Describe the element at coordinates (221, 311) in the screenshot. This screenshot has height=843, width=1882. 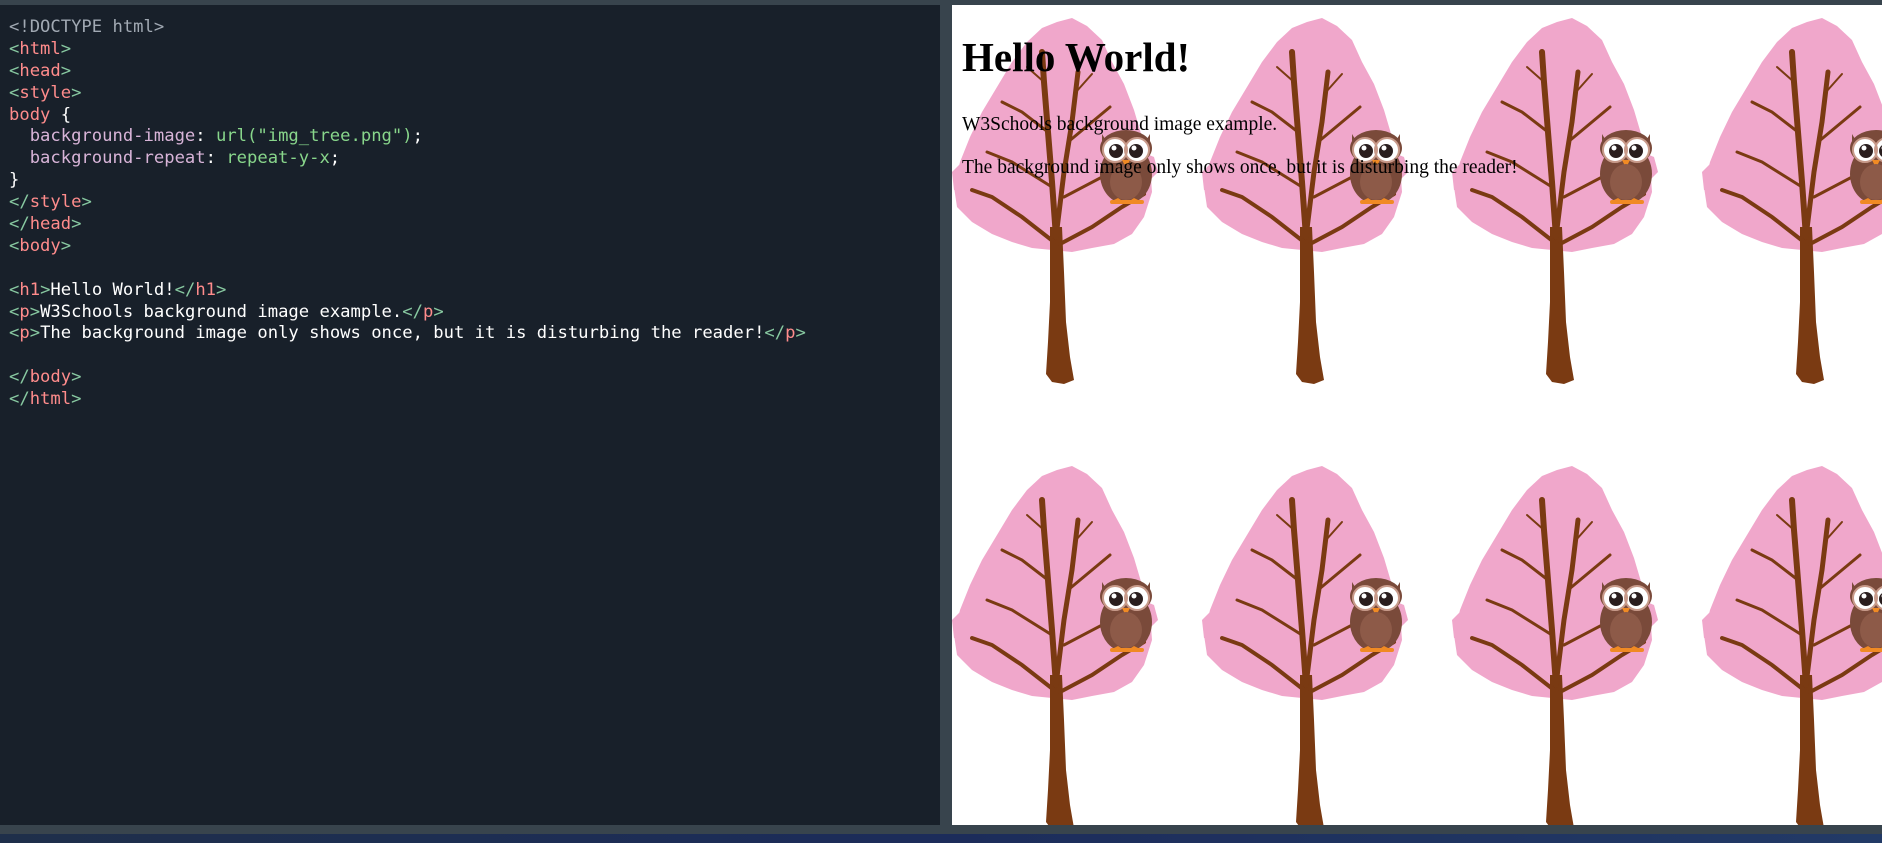
I see `code-token: W3Schools background image example.` at that location.